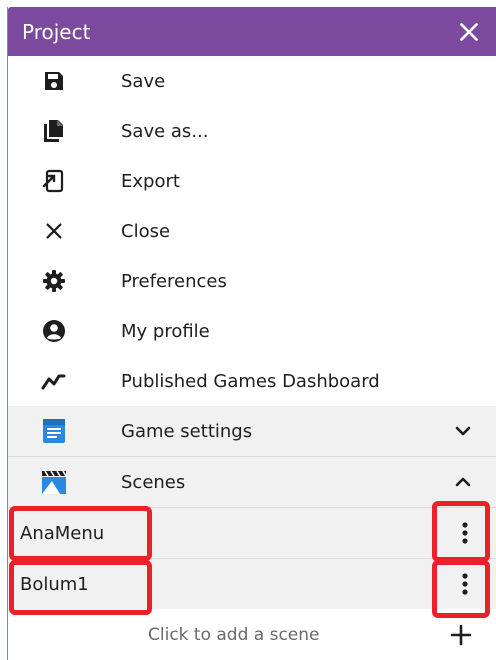 Image resolution: width=496 pixels, height=660 pixels. Describe the element at coordinates (252, 181) in the screenshot. I see `menu-item-export: Export` at that location.